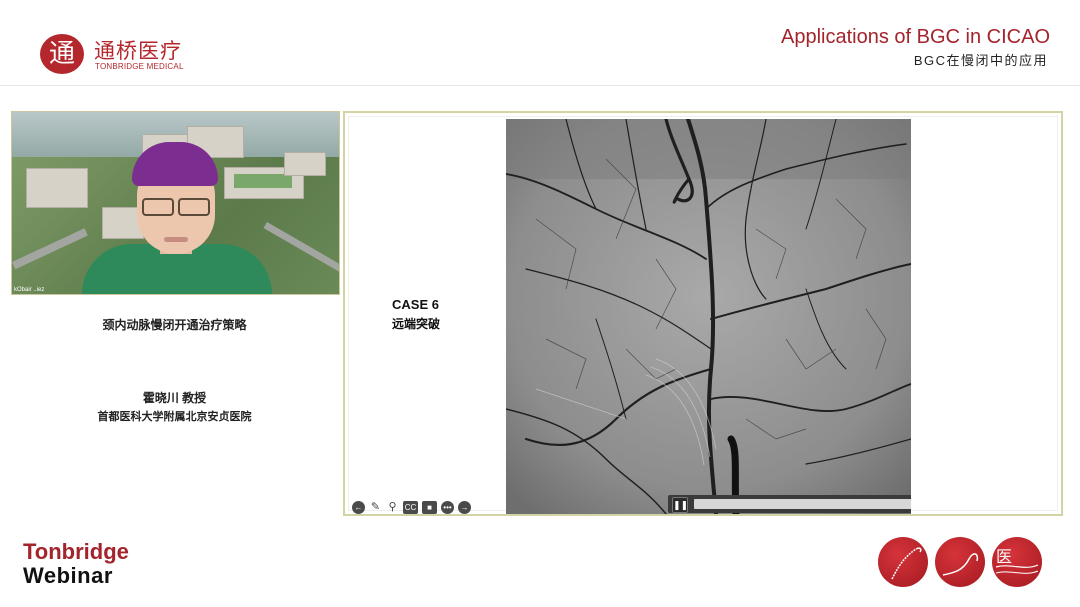 Image resolution: width=1080 pixels, height=607 pixels. Describe the element at coordinates (174, 398) in the screenshot. I see `speaker-name: 霍晓川 教授` at that location.